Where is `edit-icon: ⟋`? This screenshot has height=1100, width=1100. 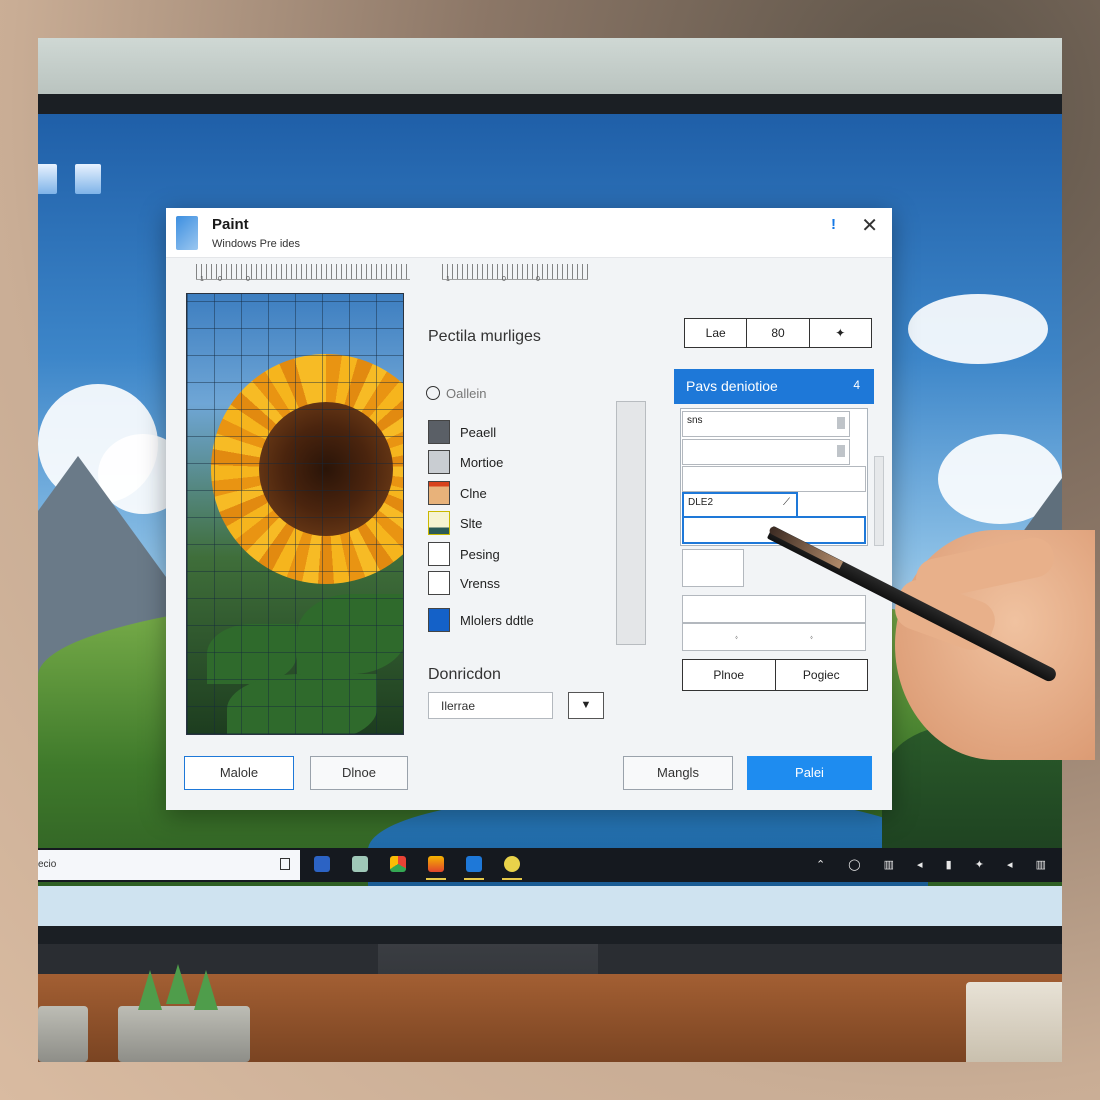 edit-icon: ⟋ is located at coordinates (786, 502).